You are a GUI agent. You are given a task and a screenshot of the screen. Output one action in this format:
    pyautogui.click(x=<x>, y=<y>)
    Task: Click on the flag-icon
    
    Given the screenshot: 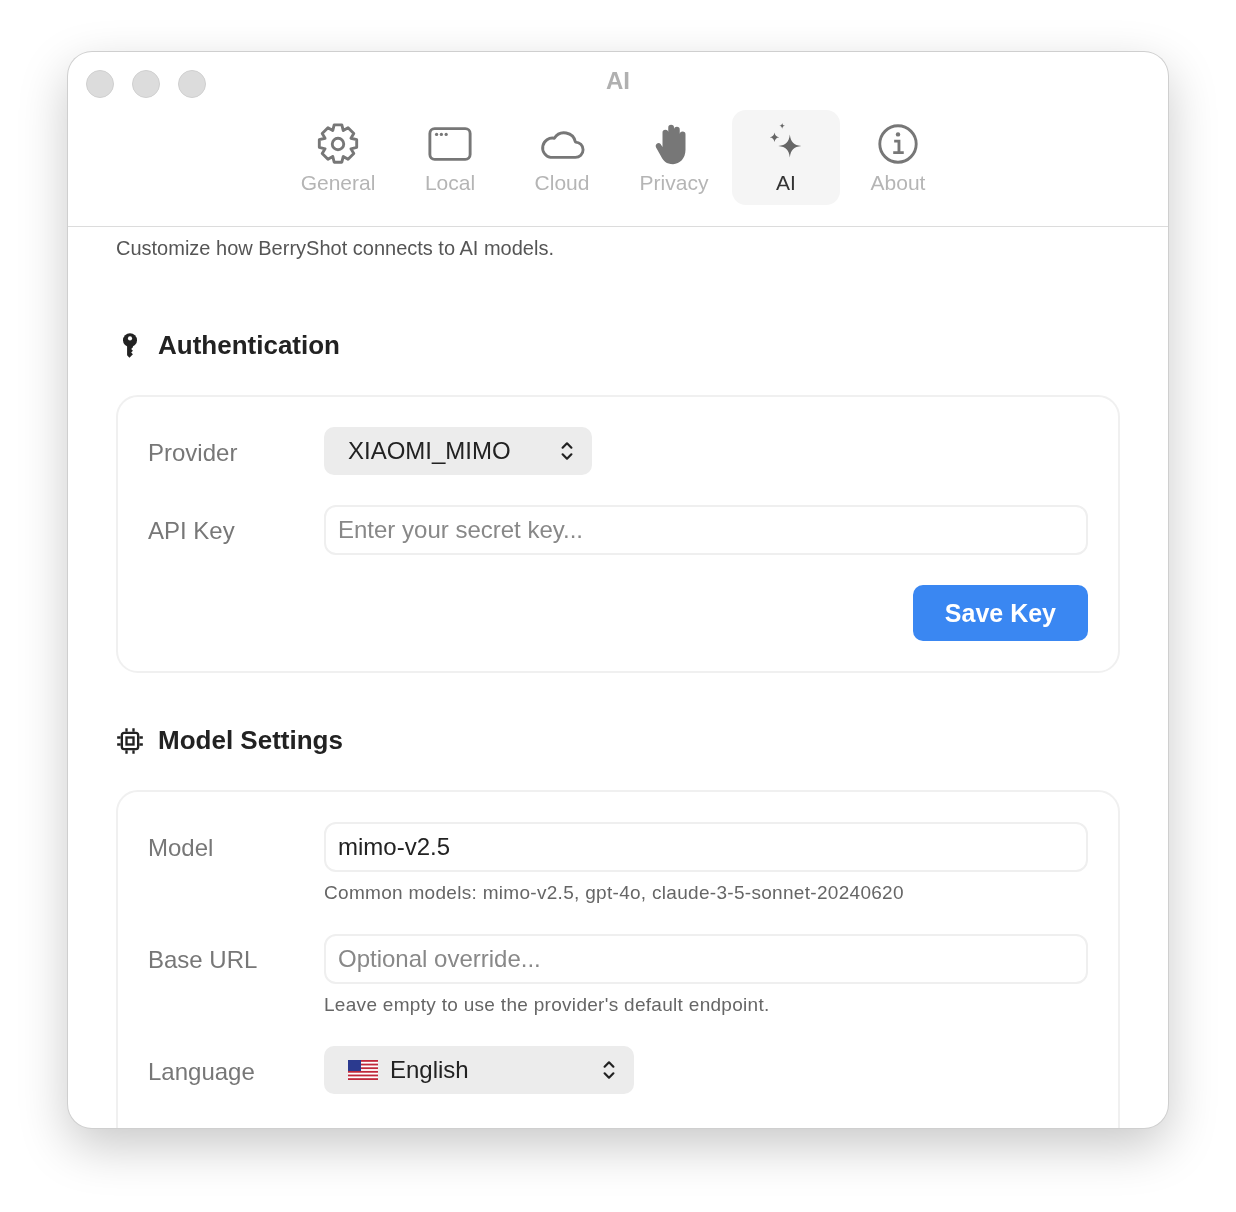 What is the action you would take?
    pyautogui.click(x=363, y=1070)
    